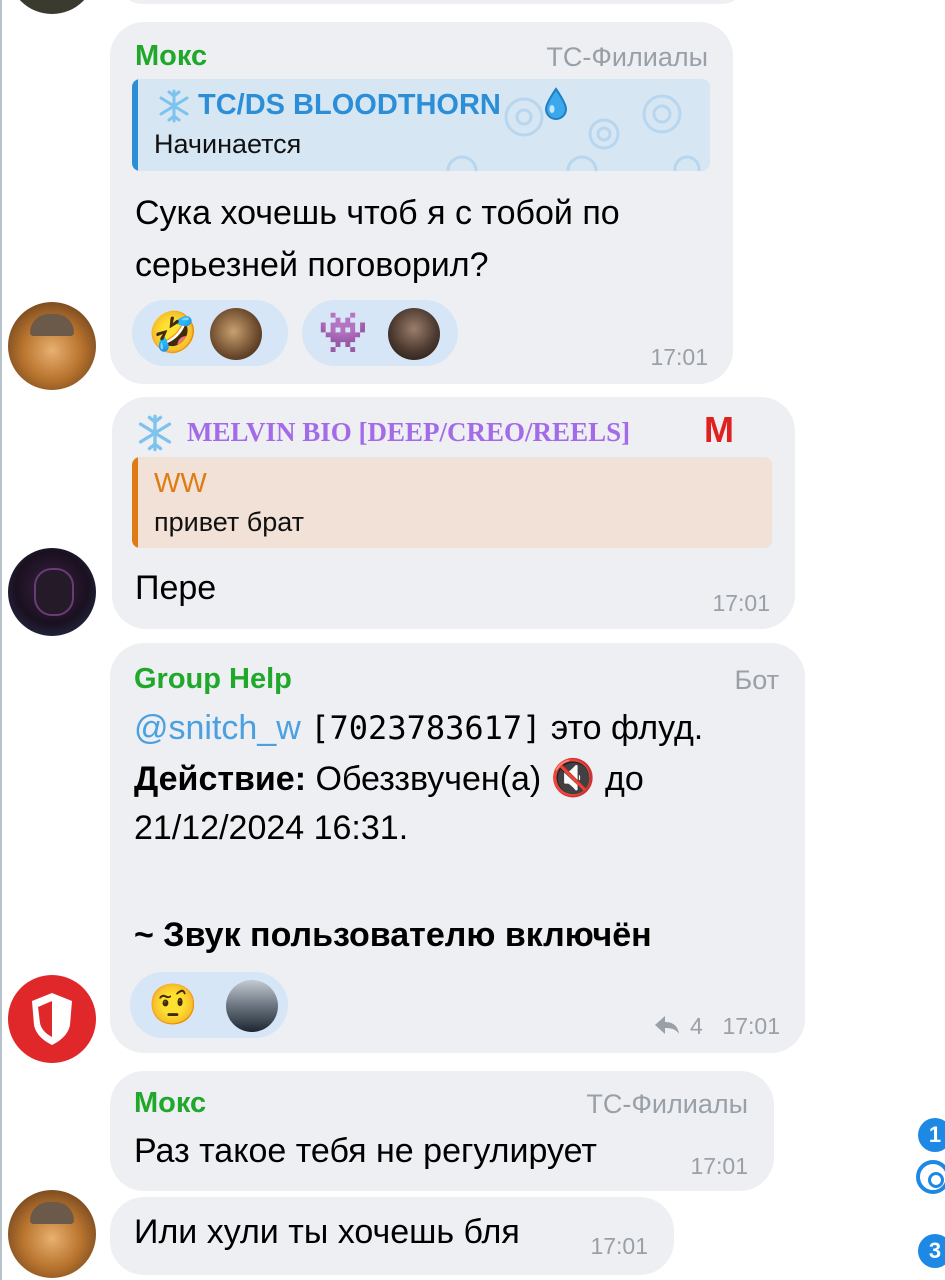  Describe the element at coordinates (380, 333) in the screenshot. I see `reaction-space-invader: 👾` at that location.